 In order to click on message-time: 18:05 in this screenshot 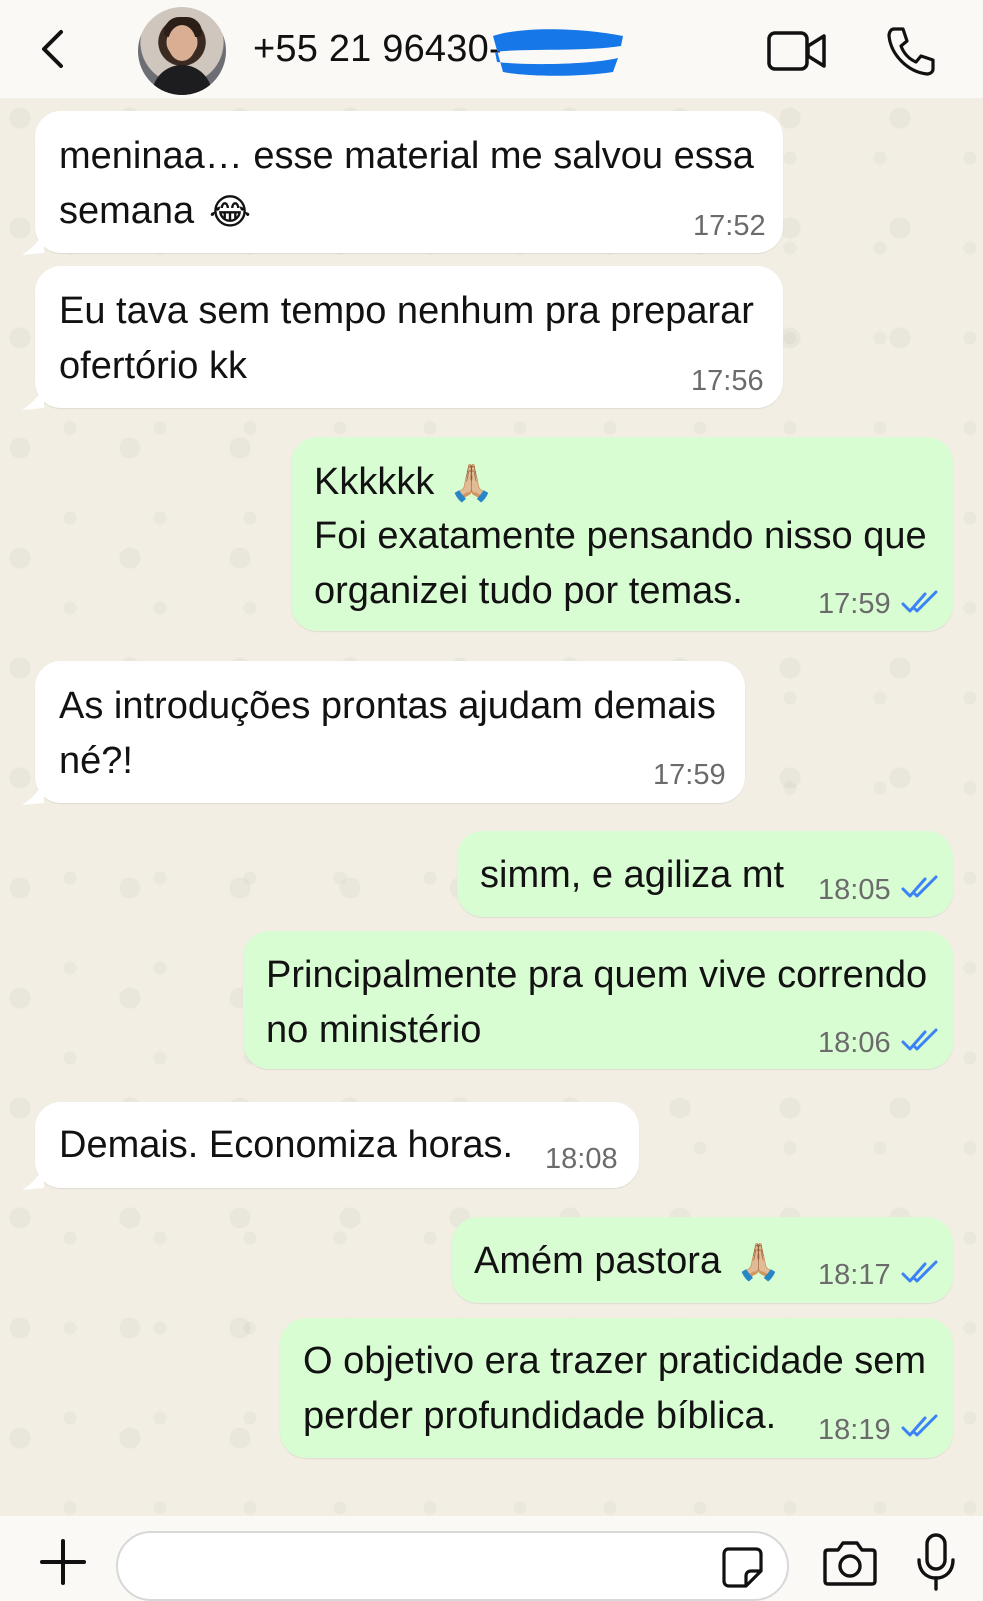, I will do `click(854, 890)`.